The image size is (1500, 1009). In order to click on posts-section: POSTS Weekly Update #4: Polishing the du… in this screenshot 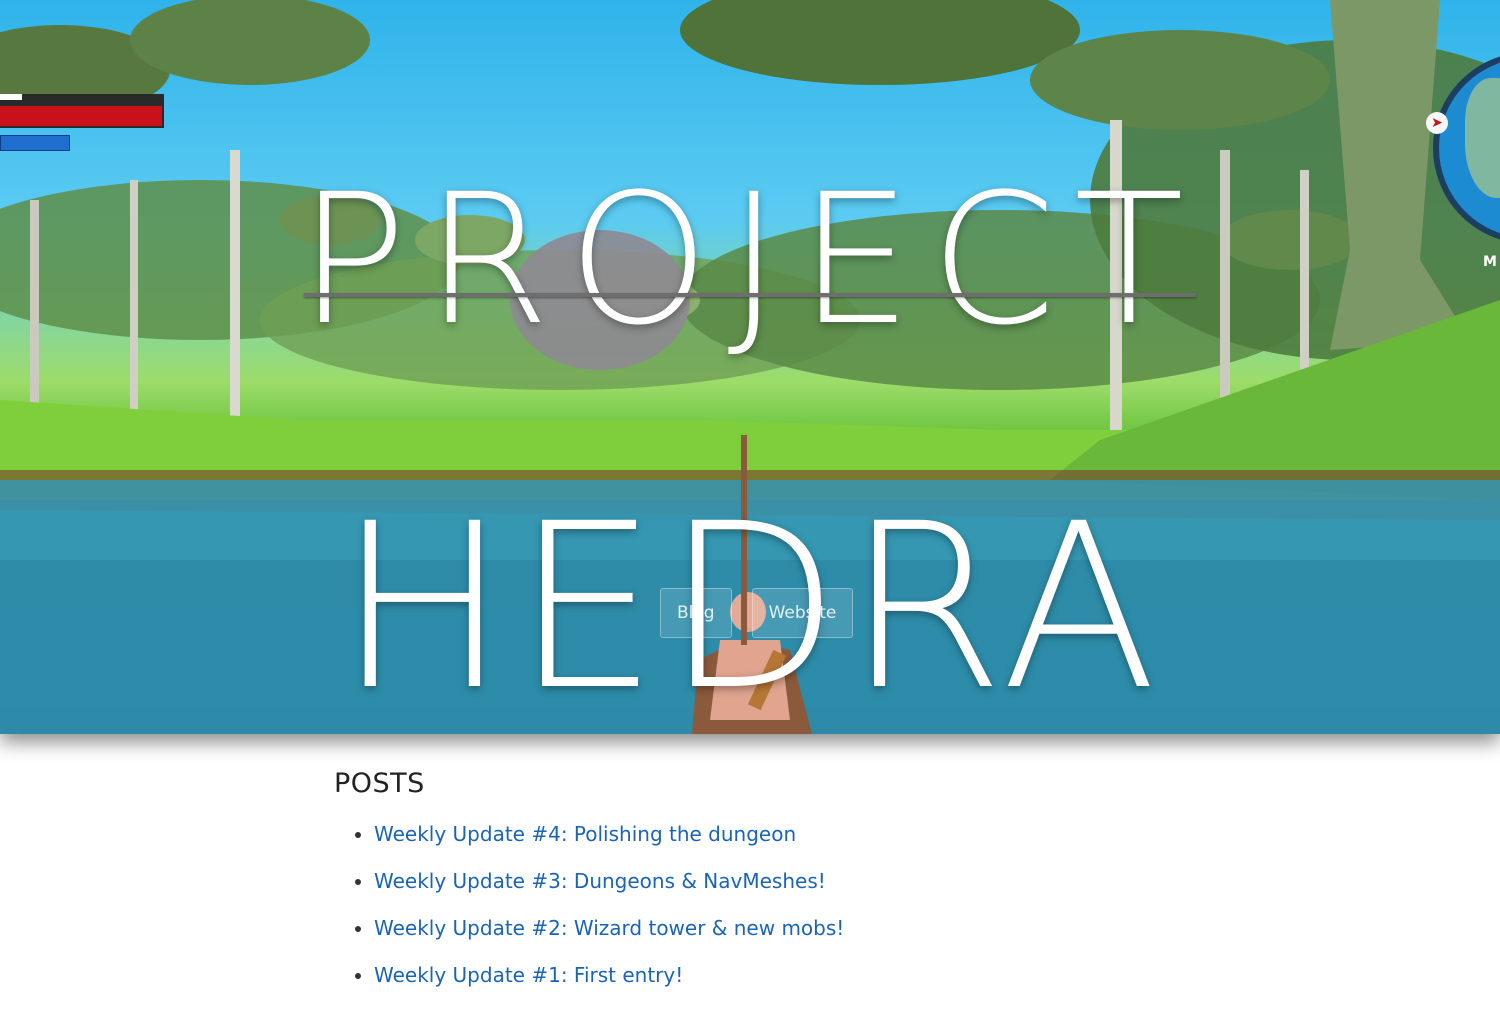, I will do `click(784, 888)`.